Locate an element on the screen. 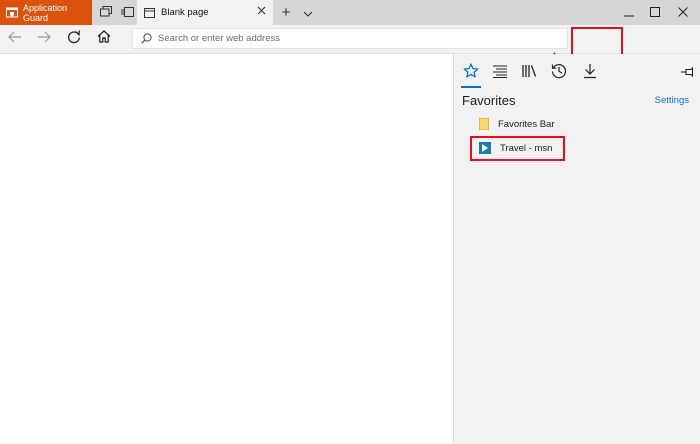 The width and height of the screenshot is (700, 444). tab-blank-page: Blank page is located at coordinates (205, 12).